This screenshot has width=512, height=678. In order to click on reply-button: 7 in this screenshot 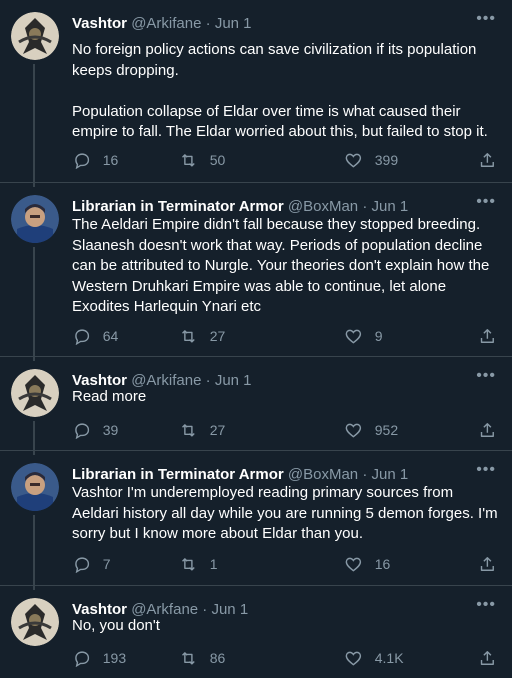, I will do `click(91, 564)`.